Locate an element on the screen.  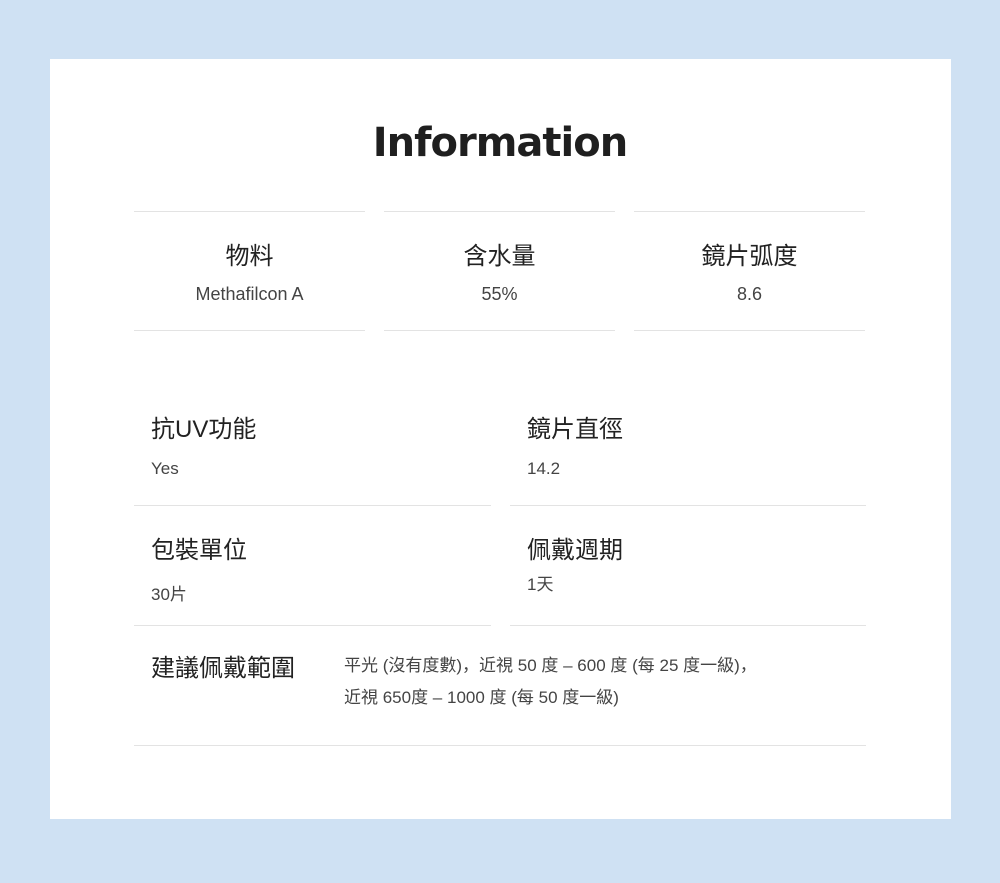
spec-water-content-value: 55% is located at coordinates (499, 294).